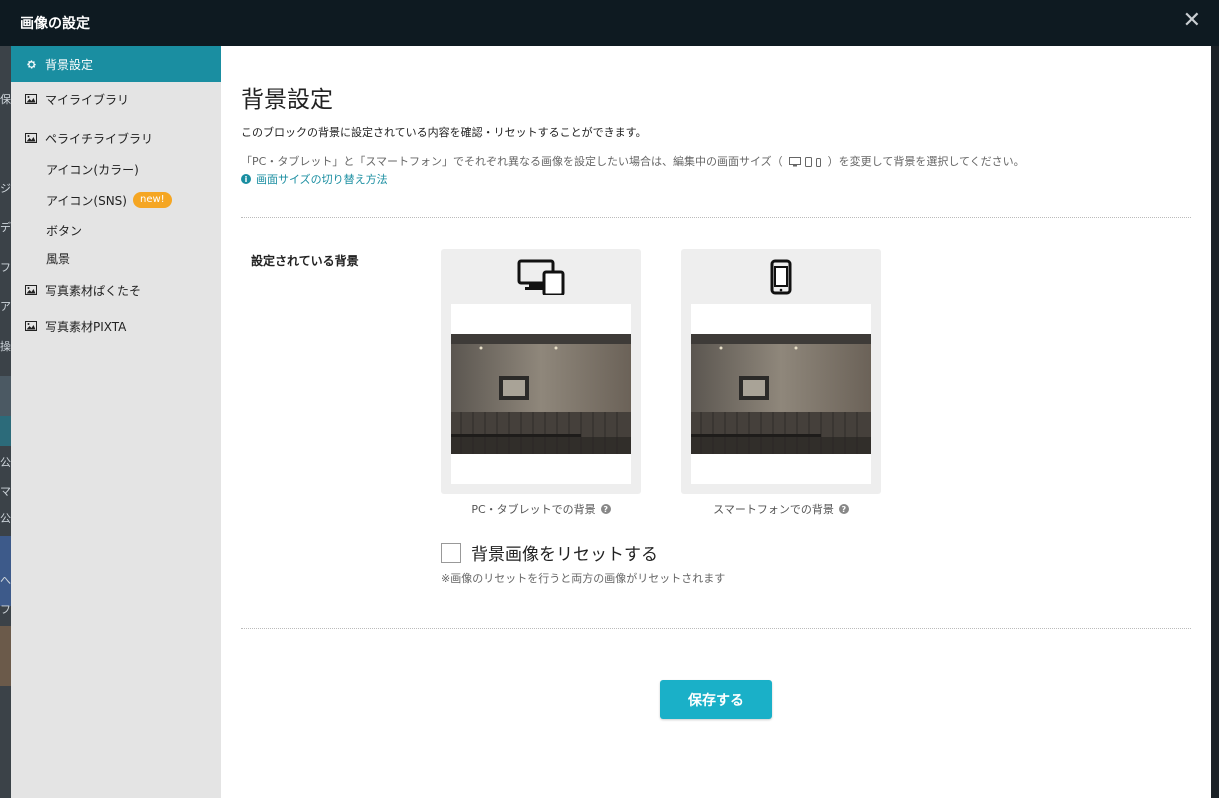  I want to click on sidebar-subitem-label: 風景, so click(58, 258).